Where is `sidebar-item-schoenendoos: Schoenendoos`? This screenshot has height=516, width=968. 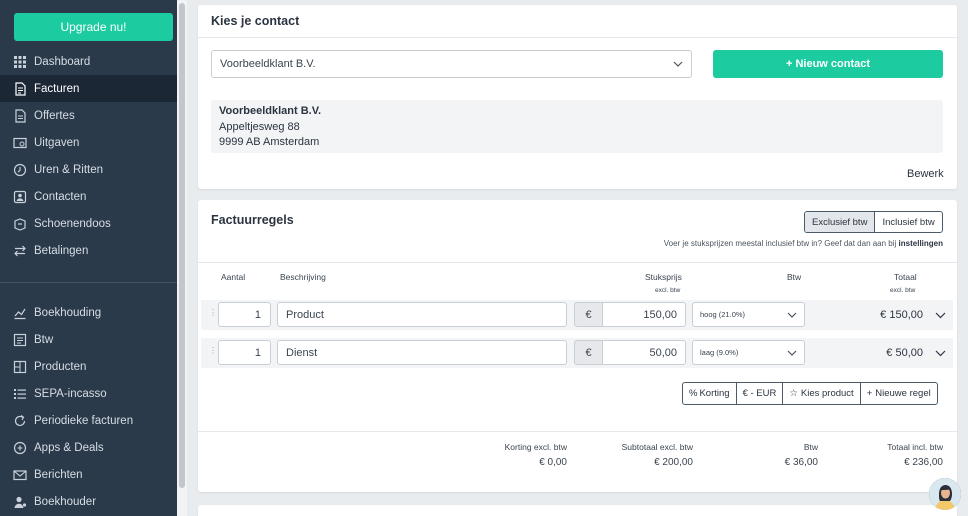 sidebar-item-schoenendoos: Schoenendoos is located at coordinates (88, 223).